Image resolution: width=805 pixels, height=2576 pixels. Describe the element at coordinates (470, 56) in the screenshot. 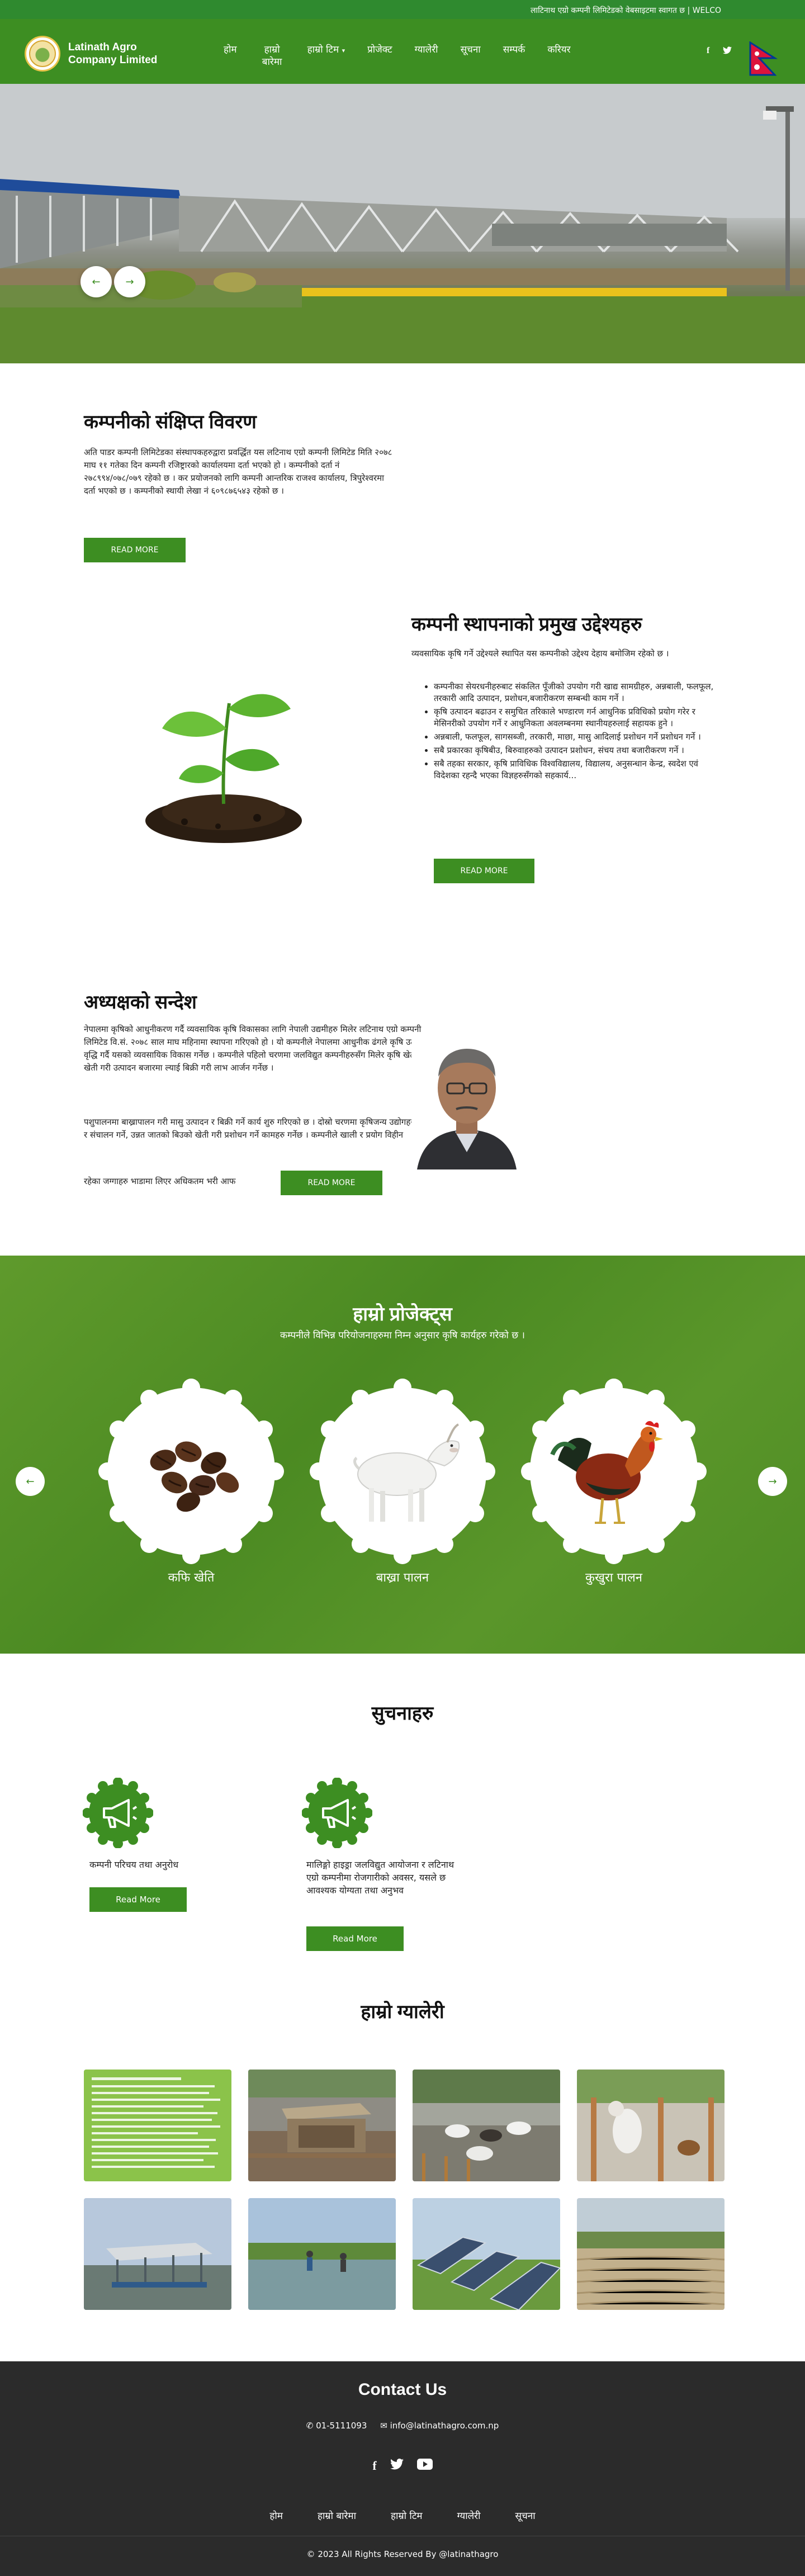

I see `nav-notice: सूचना` at that location.